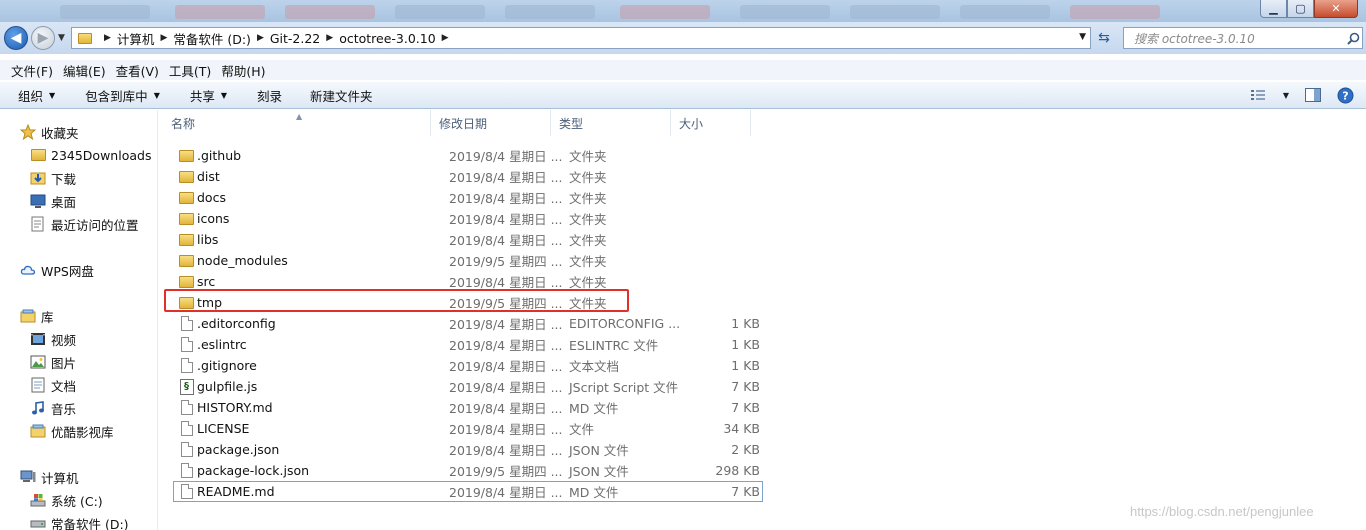 This screenshot has width=1366, height=530. Describe the element at coordinates (28, 132) in the screenshot. I see `star-icon` at that location.